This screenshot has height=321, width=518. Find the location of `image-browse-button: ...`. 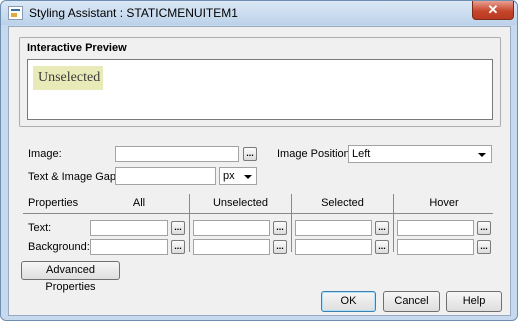

image-browse-button: ... is located at coordinates (250, 154).